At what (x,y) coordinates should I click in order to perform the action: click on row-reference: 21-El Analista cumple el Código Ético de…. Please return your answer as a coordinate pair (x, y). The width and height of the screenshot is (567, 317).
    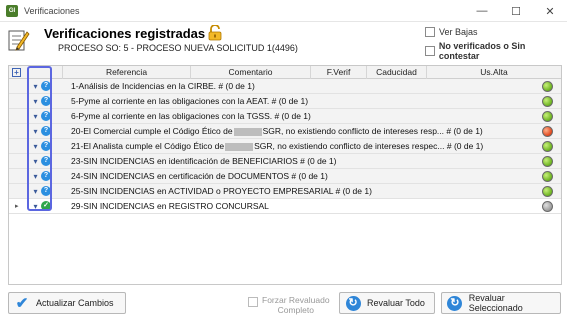
    Looking at the image, I should click on (277, 146).